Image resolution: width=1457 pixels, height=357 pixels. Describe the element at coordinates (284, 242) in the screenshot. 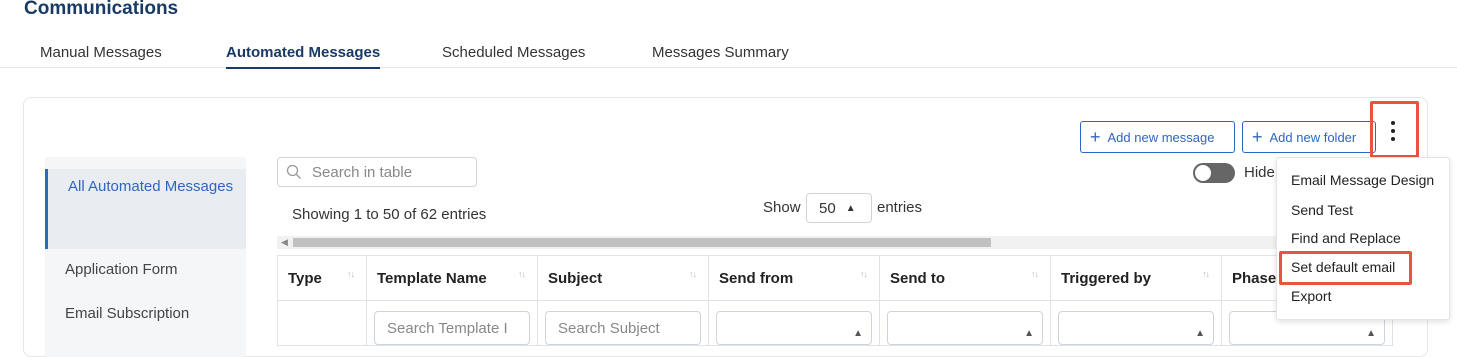

I see `scroll-left-arrow-icon: ◀` at that location.